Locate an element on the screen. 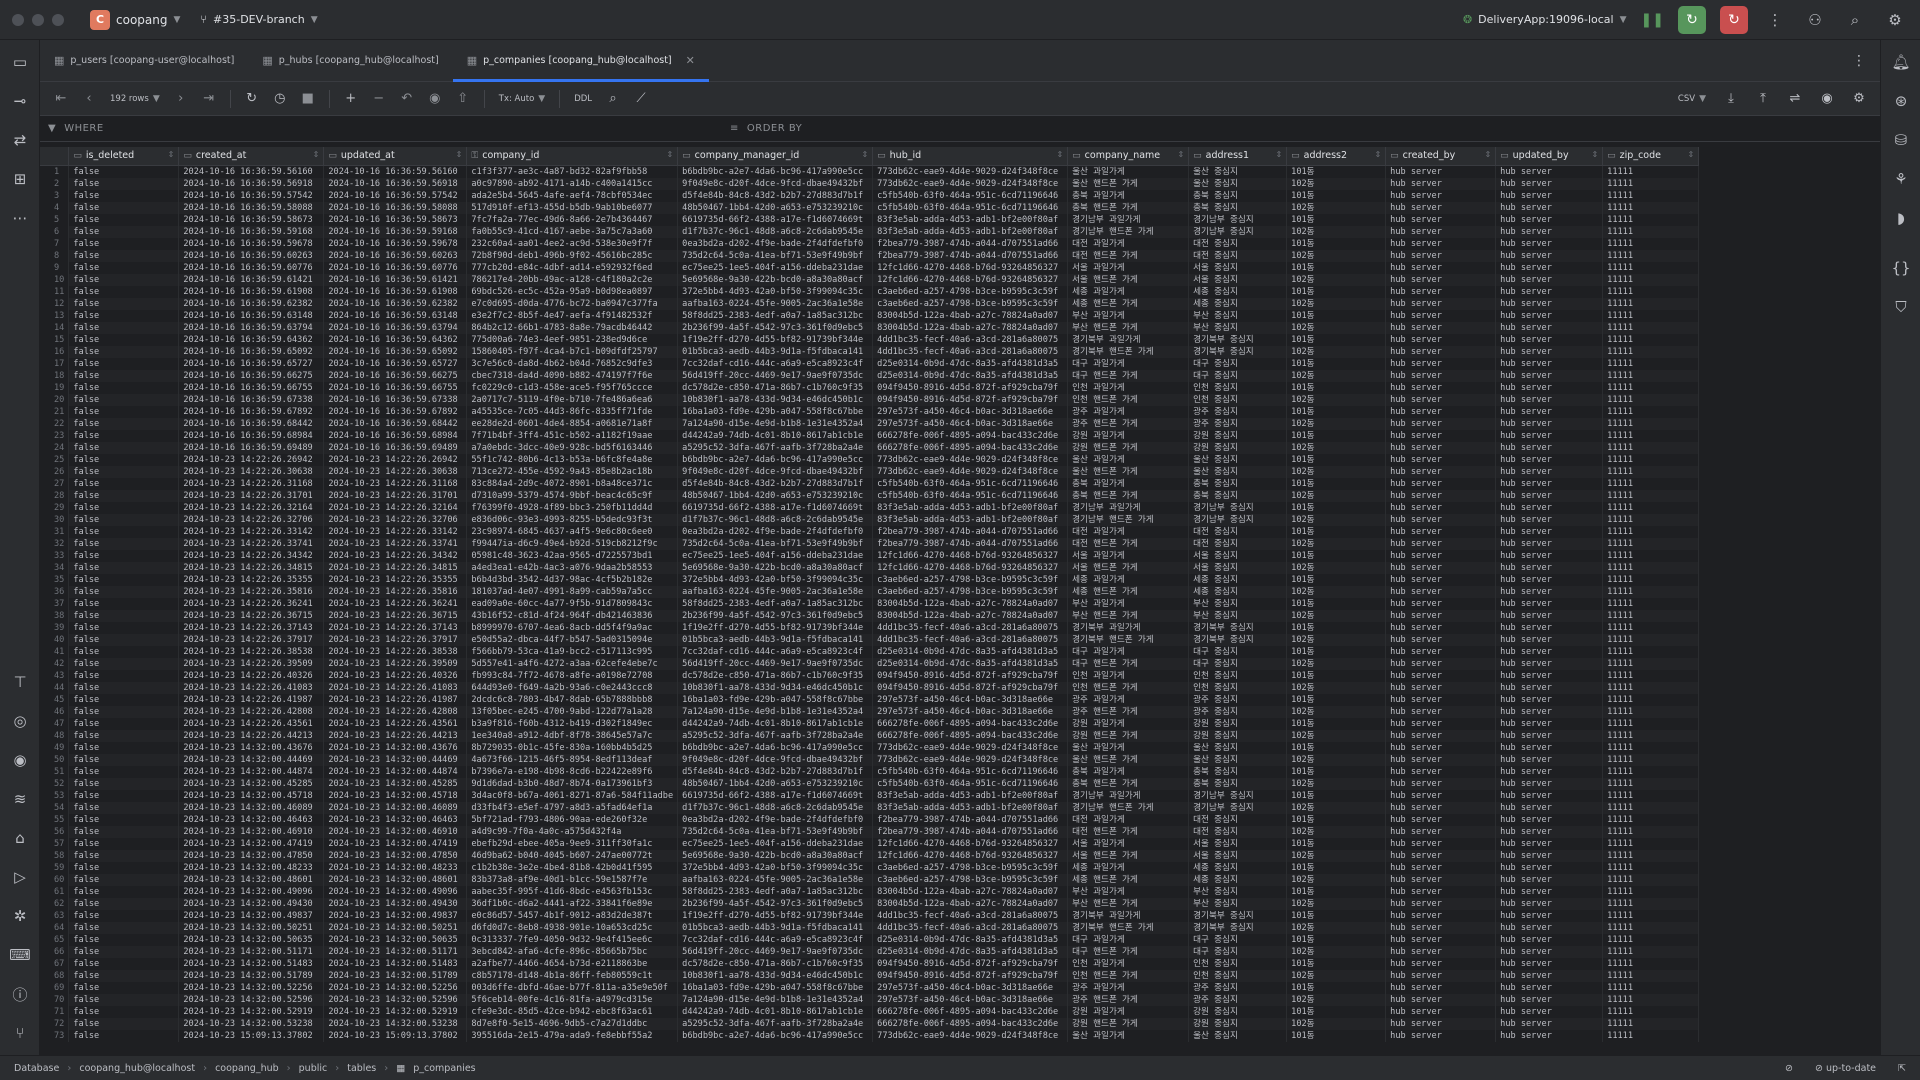 The width and height of the screenshot is (1920, 1080). table-cell: 대전 과일가게 is located at coordinates (1128, 531).